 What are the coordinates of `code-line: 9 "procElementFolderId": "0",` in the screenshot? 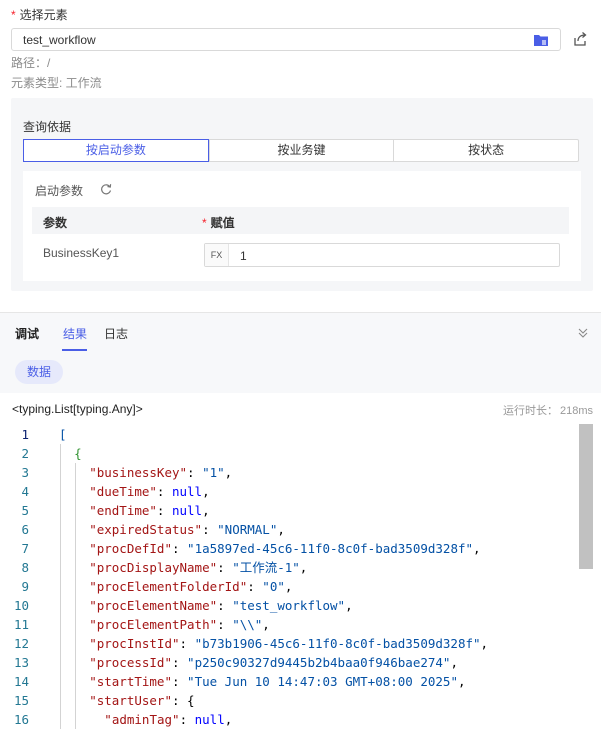 It's located at (290, 586).